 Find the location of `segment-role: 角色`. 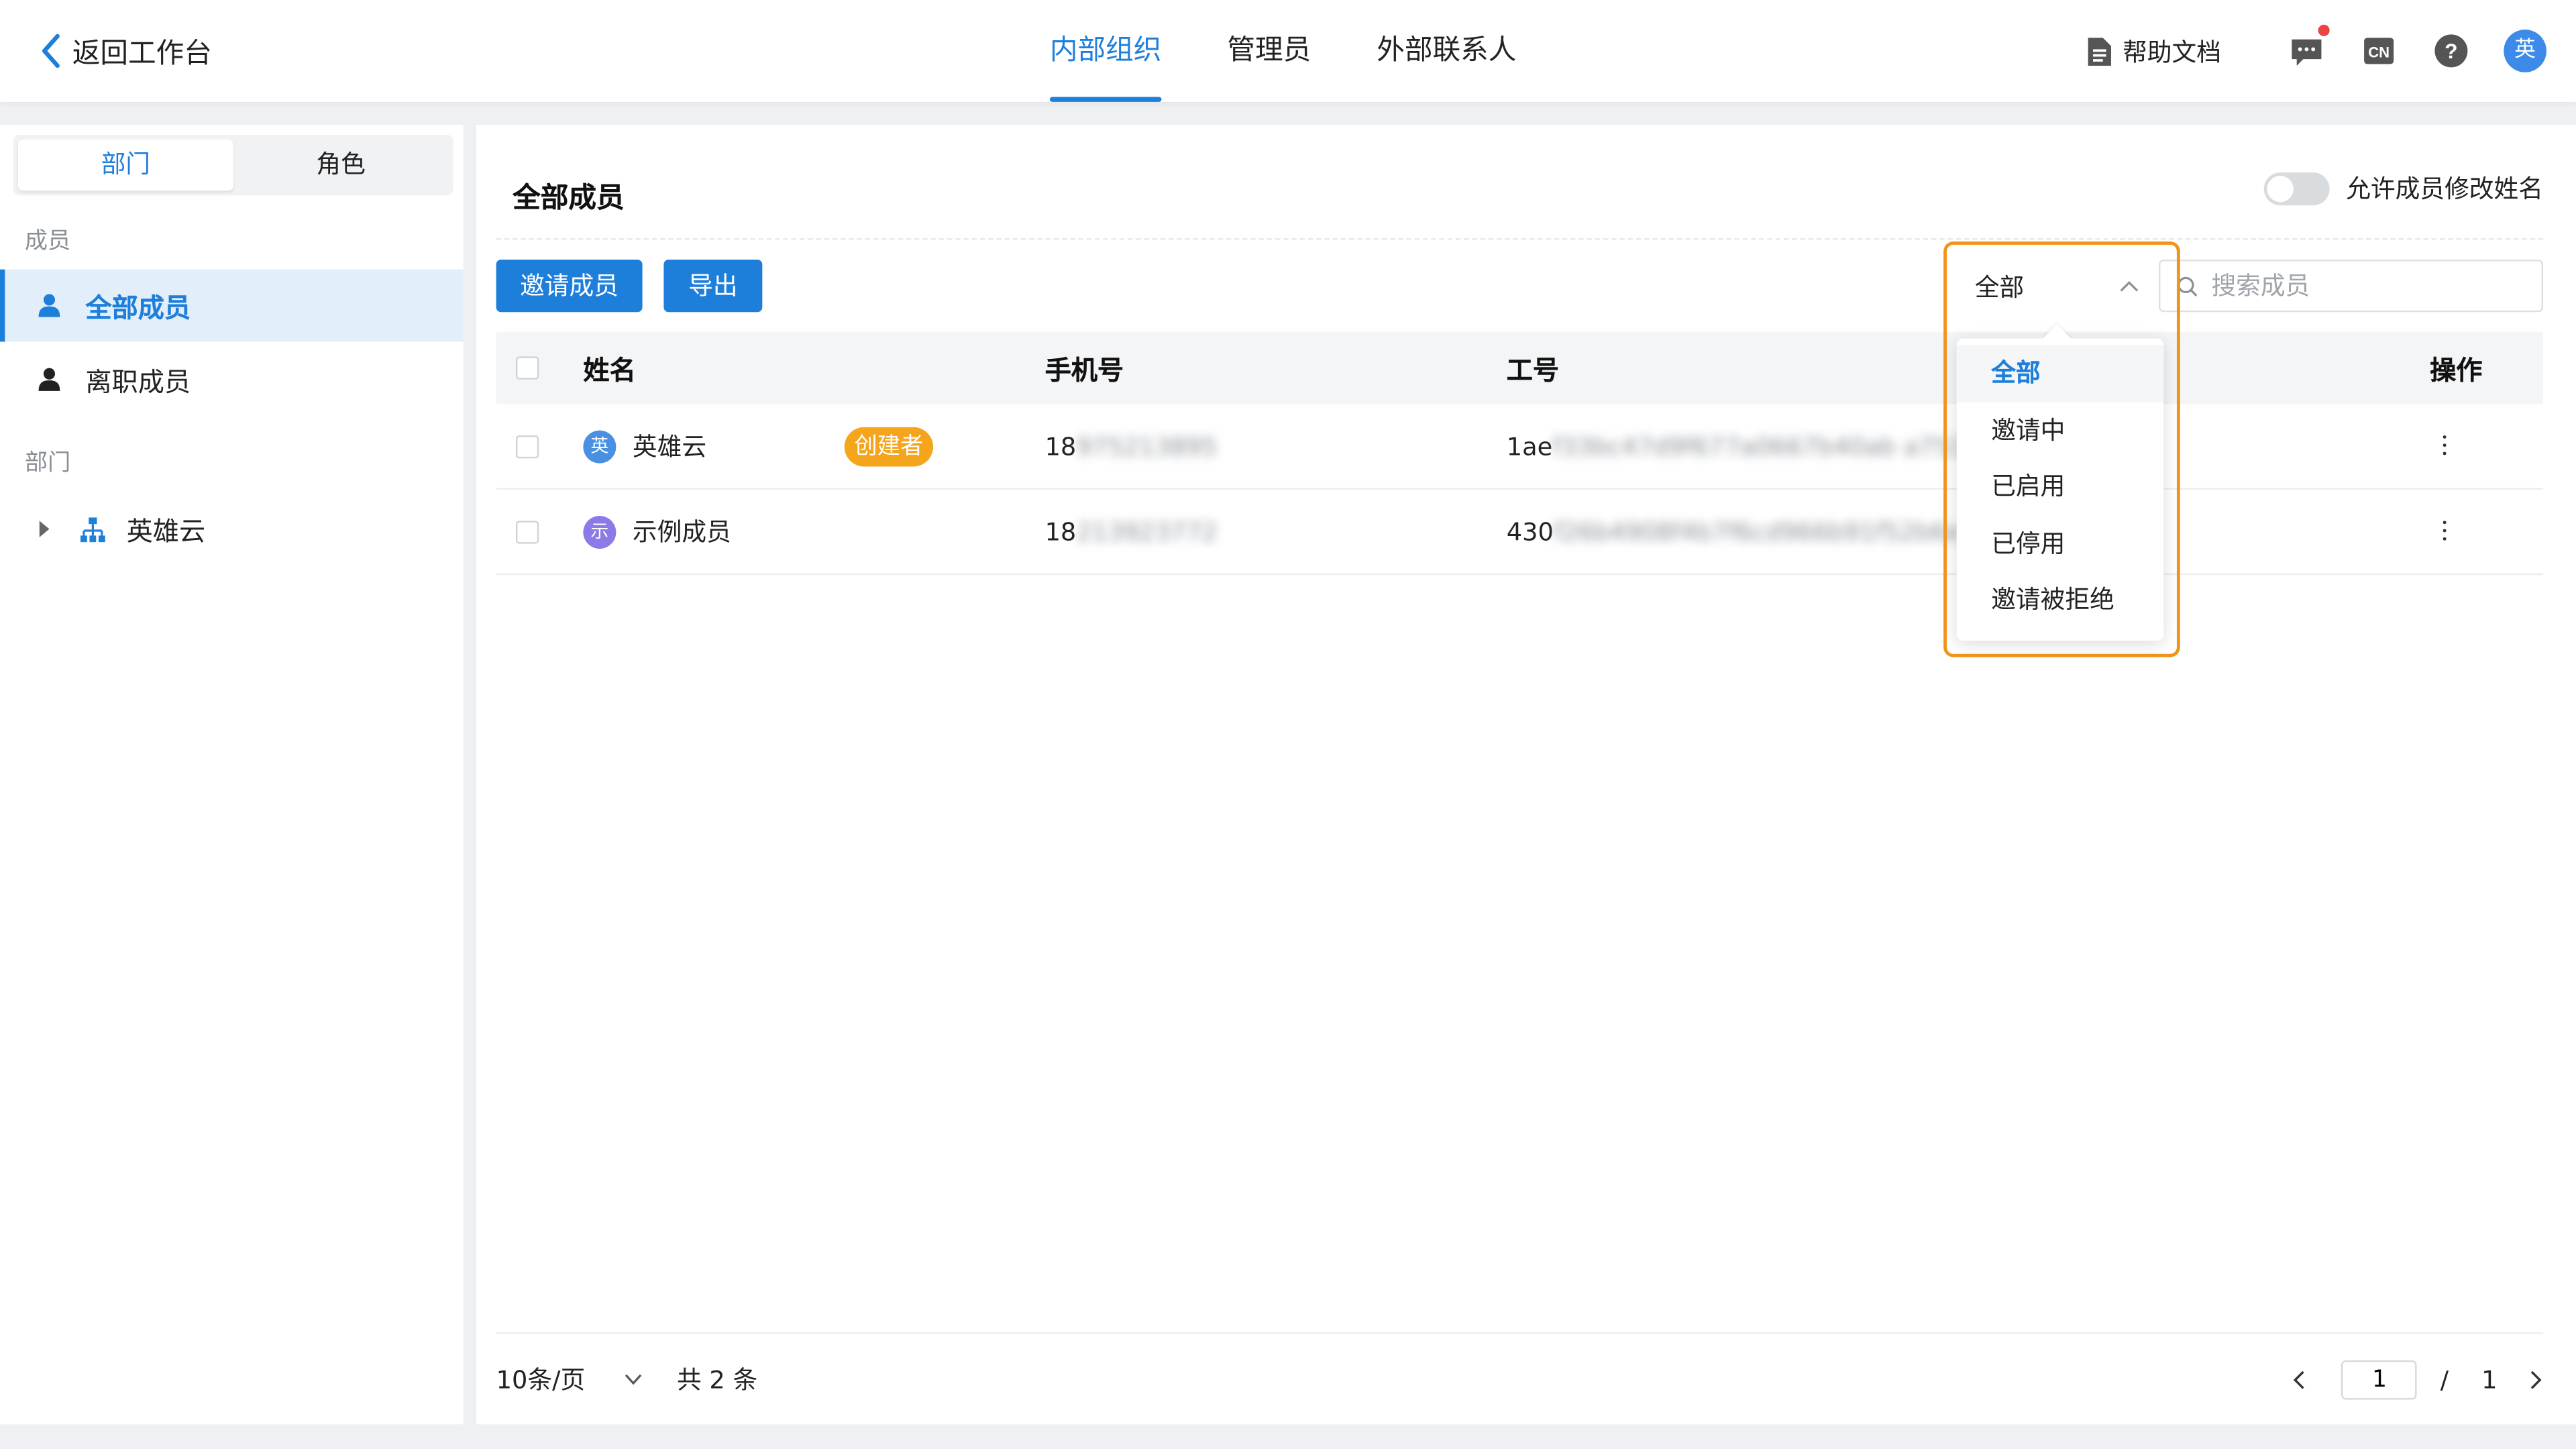

segment-role: 角色 is located at coordinates (341, 165).